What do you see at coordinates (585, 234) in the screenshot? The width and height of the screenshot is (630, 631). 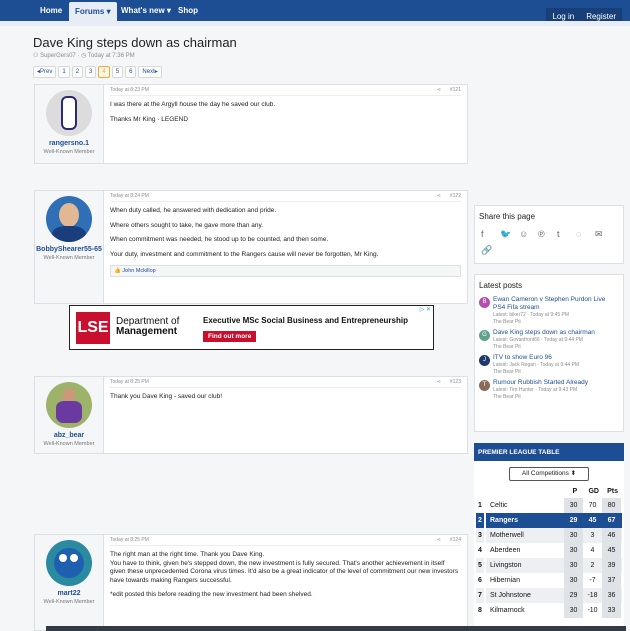 I see `whatsapp-icon: ◌` at bounding box center [585, 234].